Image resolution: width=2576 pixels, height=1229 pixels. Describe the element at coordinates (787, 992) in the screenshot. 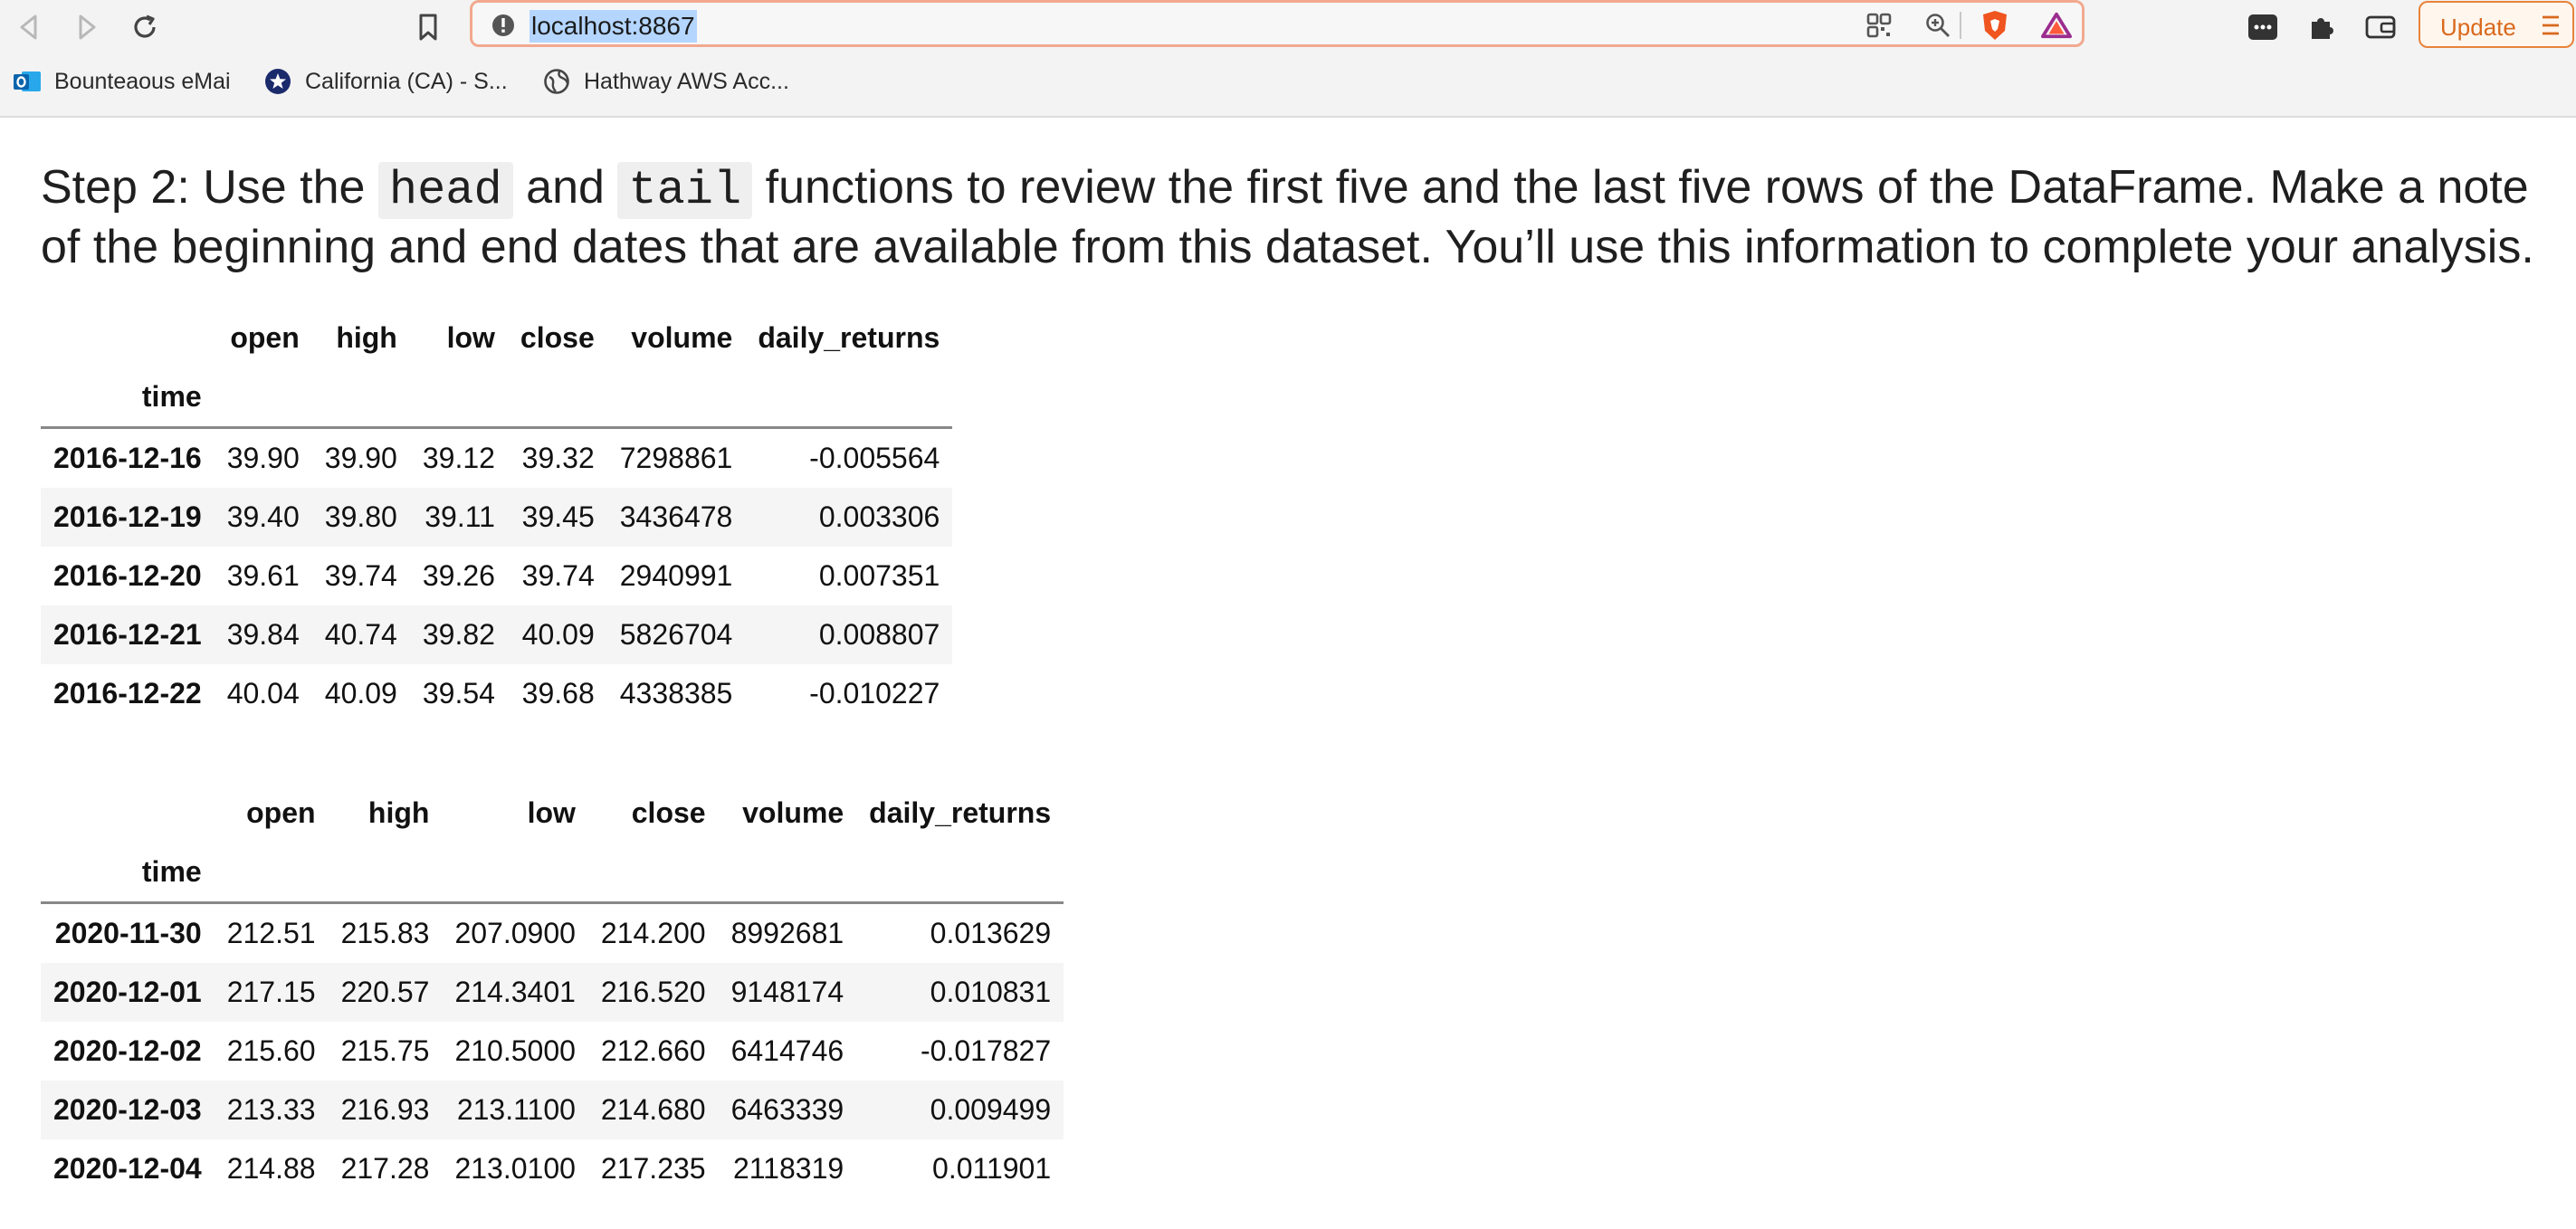

I see `table-cell: 9148174` at that location.